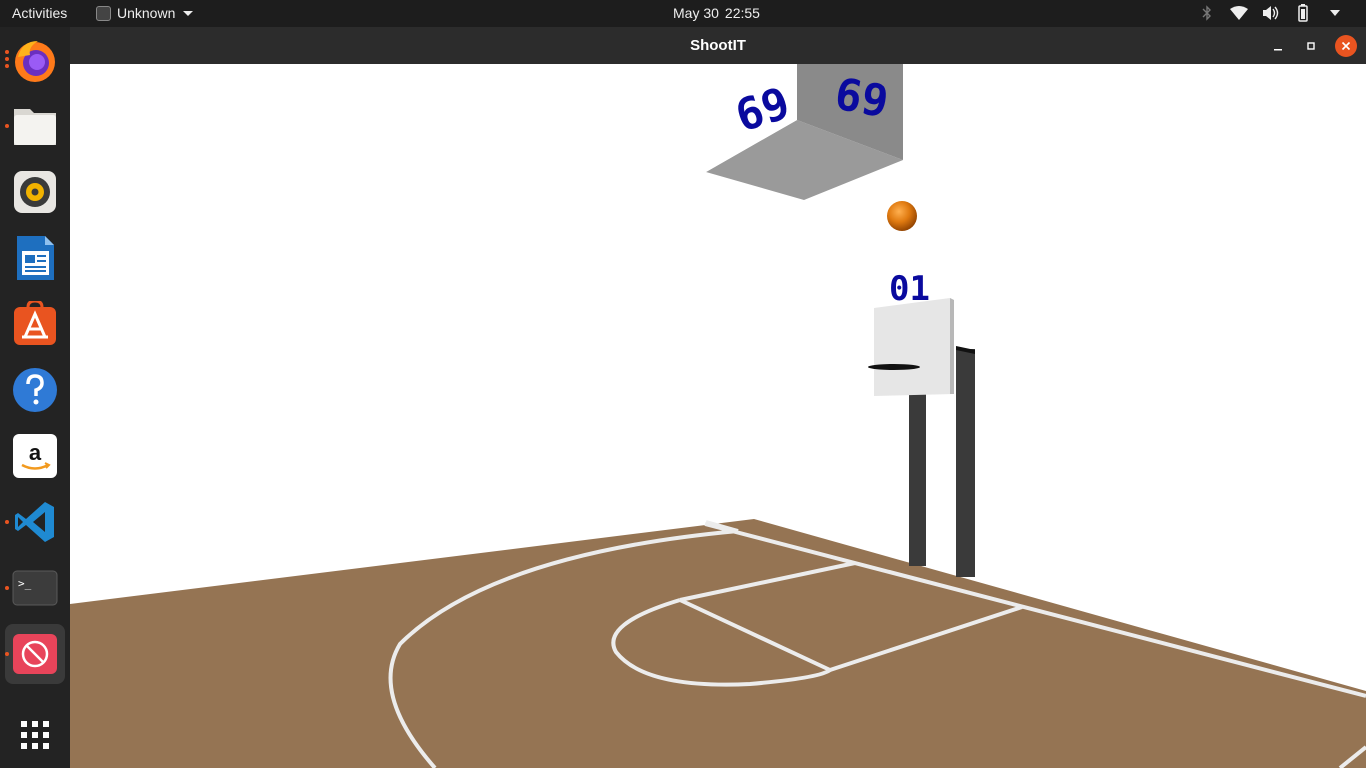 The width and height of the screenshot is (1366, 768). Describe the element at coordinates (861, 98) in the screenshot. I see `scoreboard-right-digits: 69` at that location.